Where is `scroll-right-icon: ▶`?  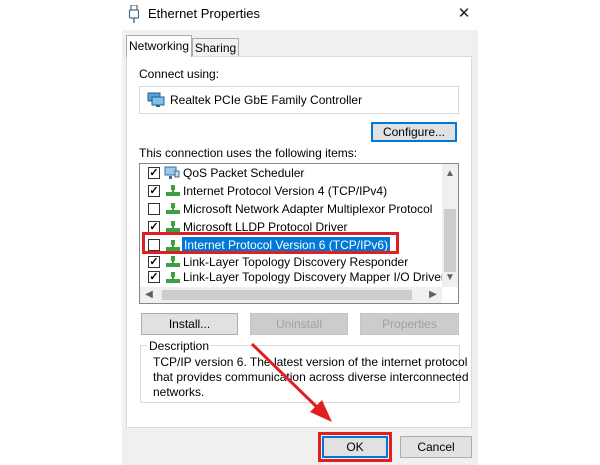 scroll-right-icon: ▶ is located at coordinates (433, 295).